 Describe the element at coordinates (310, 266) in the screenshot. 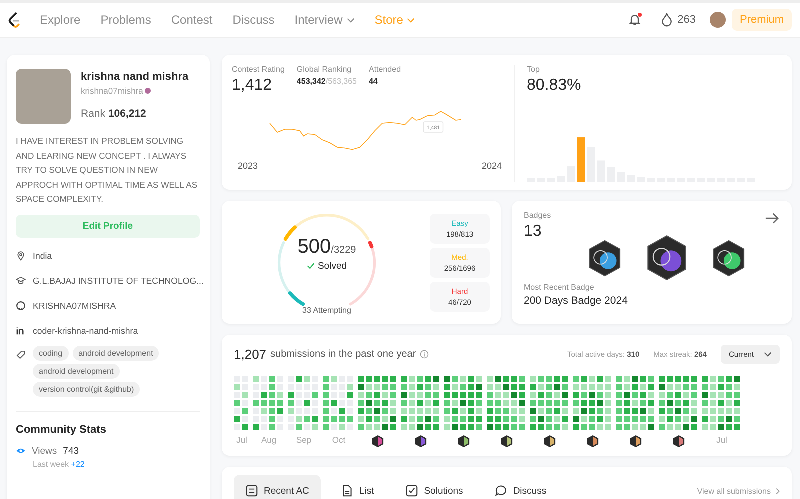

I see `check-icon` at that location.